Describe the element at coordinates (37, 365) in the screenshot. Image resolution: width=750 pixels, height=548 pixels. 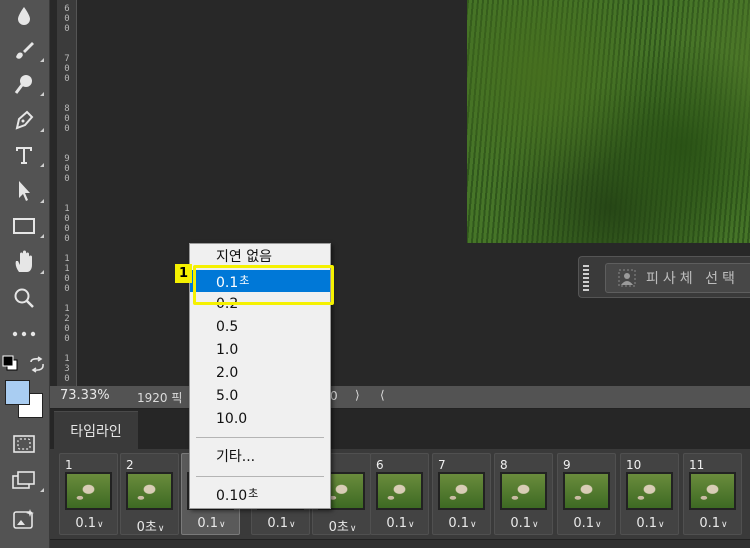
I see `swap-colors-icon` at that location.